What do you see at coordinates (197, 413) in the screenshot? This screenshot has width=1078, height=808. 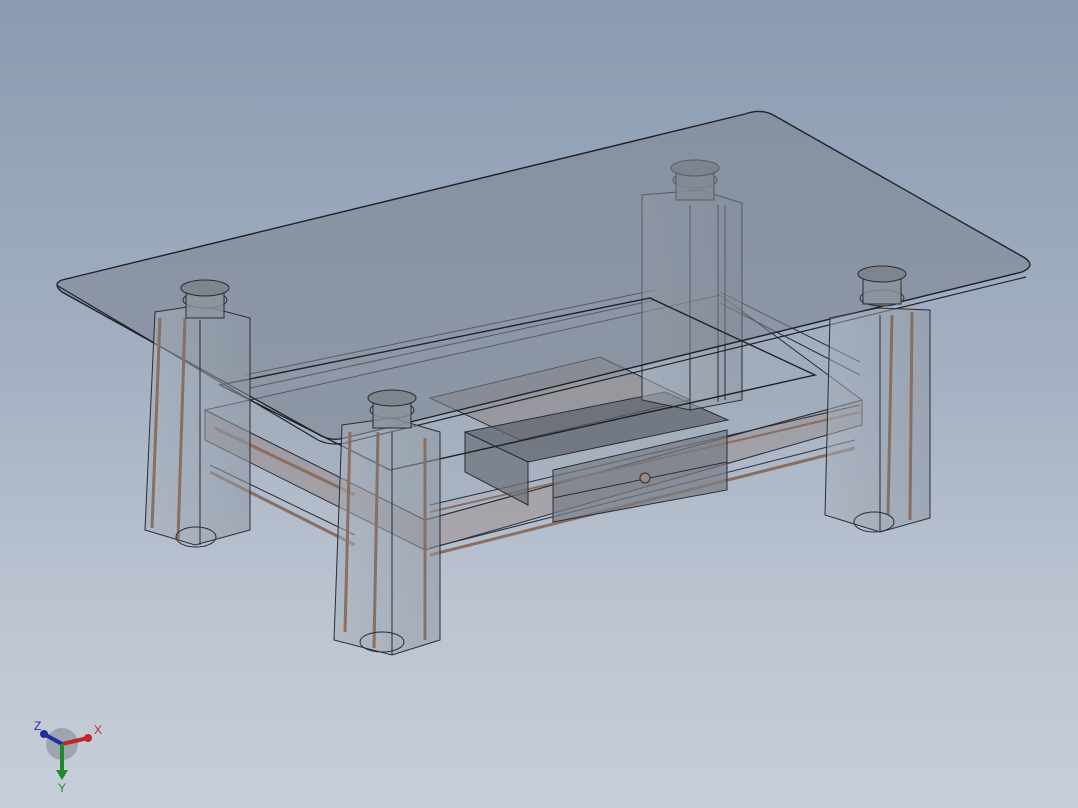 I see `leg-back-left` at bounding box center [197, 413].